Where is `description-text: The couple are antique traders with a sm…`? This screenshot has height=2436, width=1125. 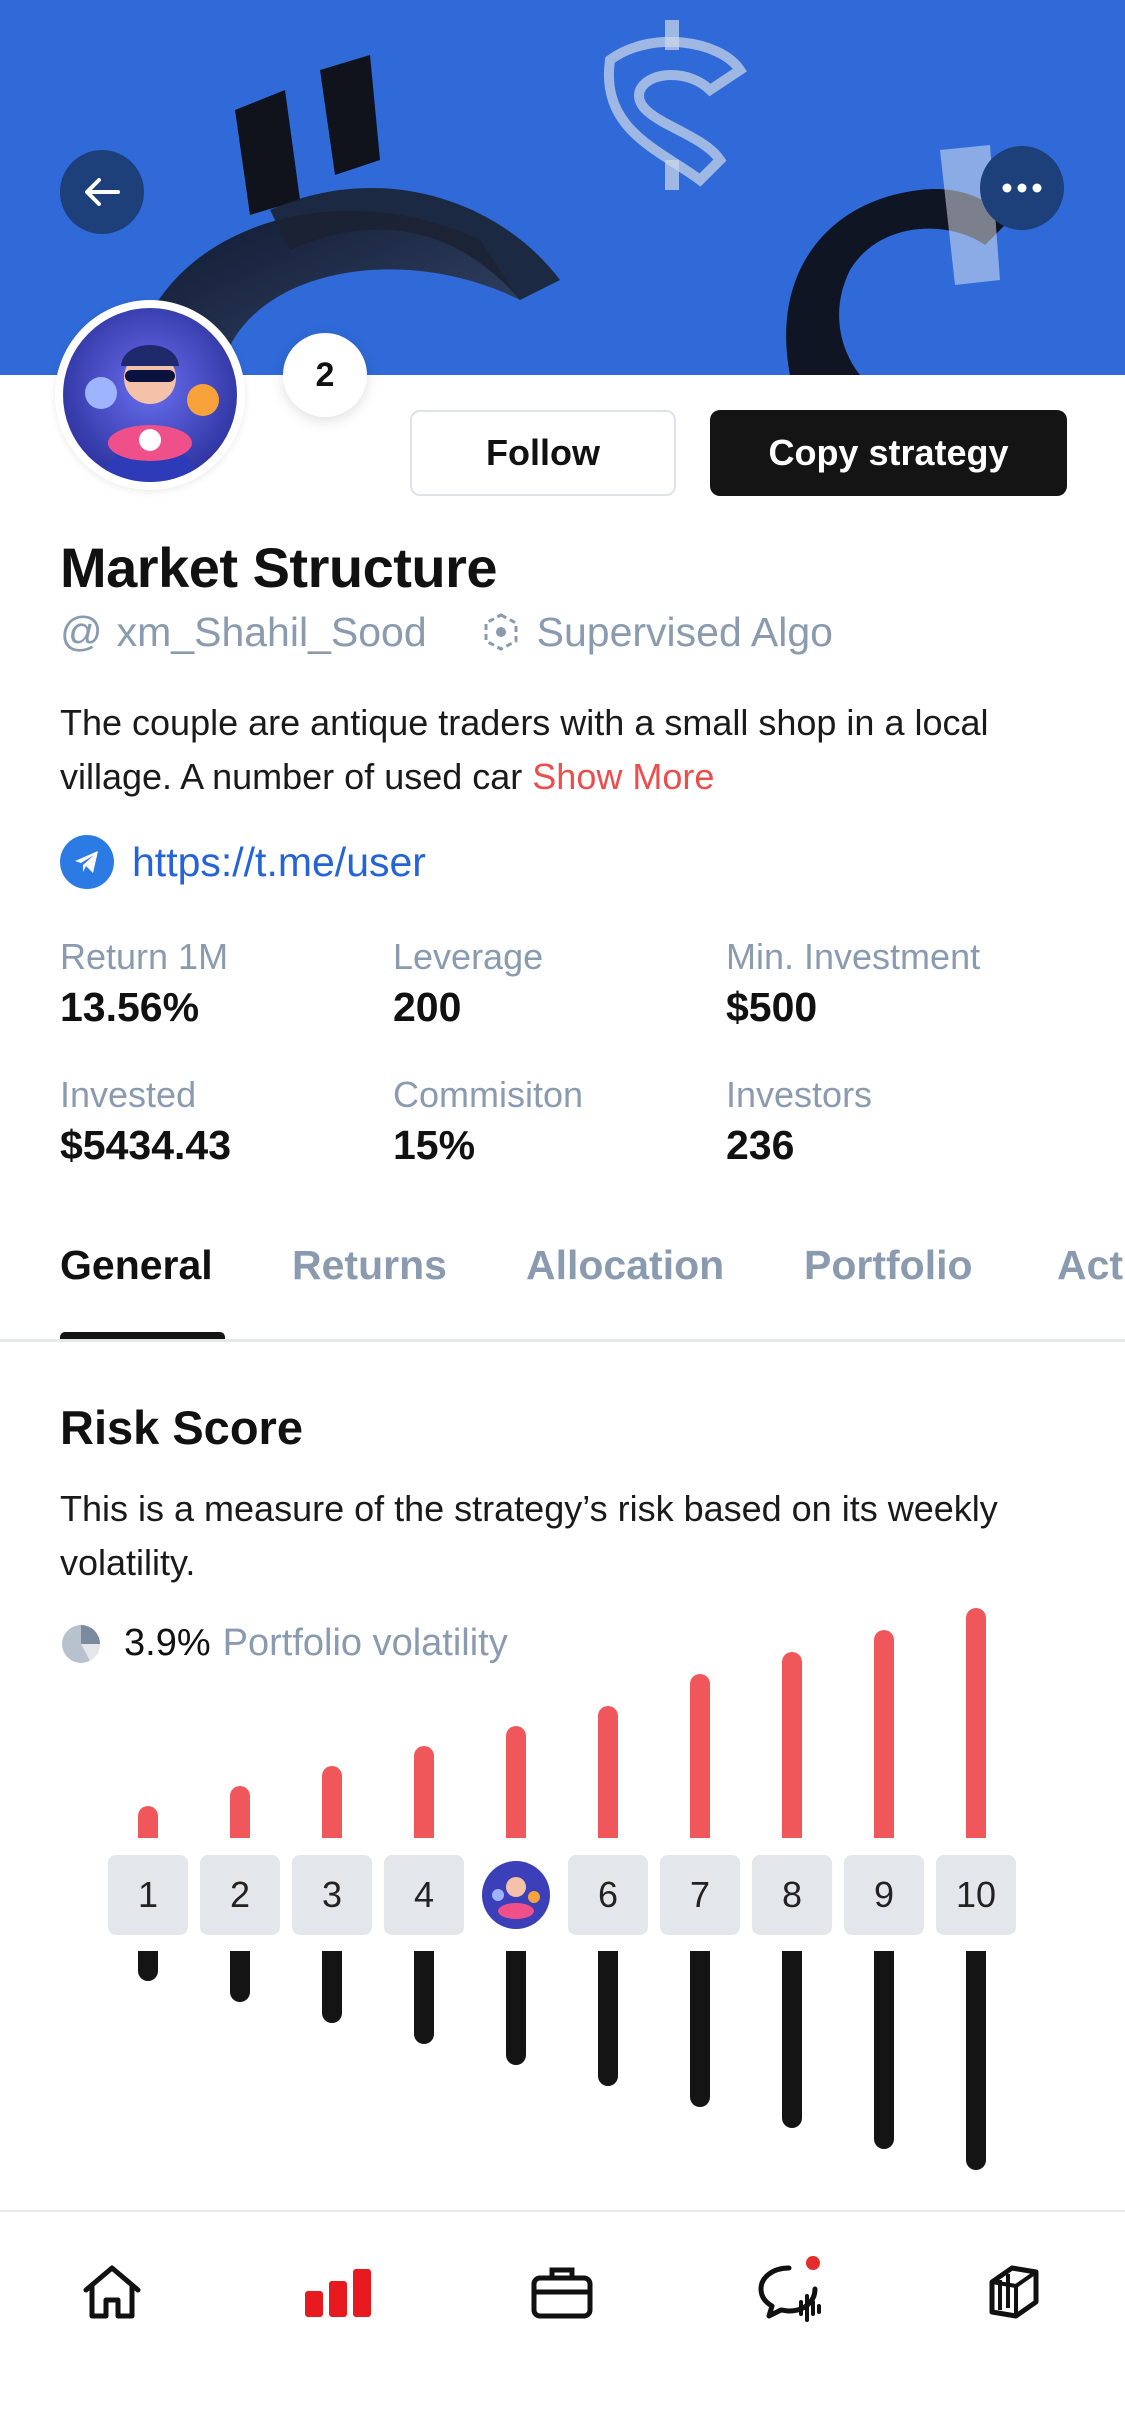 description-text: The couple are antique traders with a sm… is located at coordinates (524, 749).